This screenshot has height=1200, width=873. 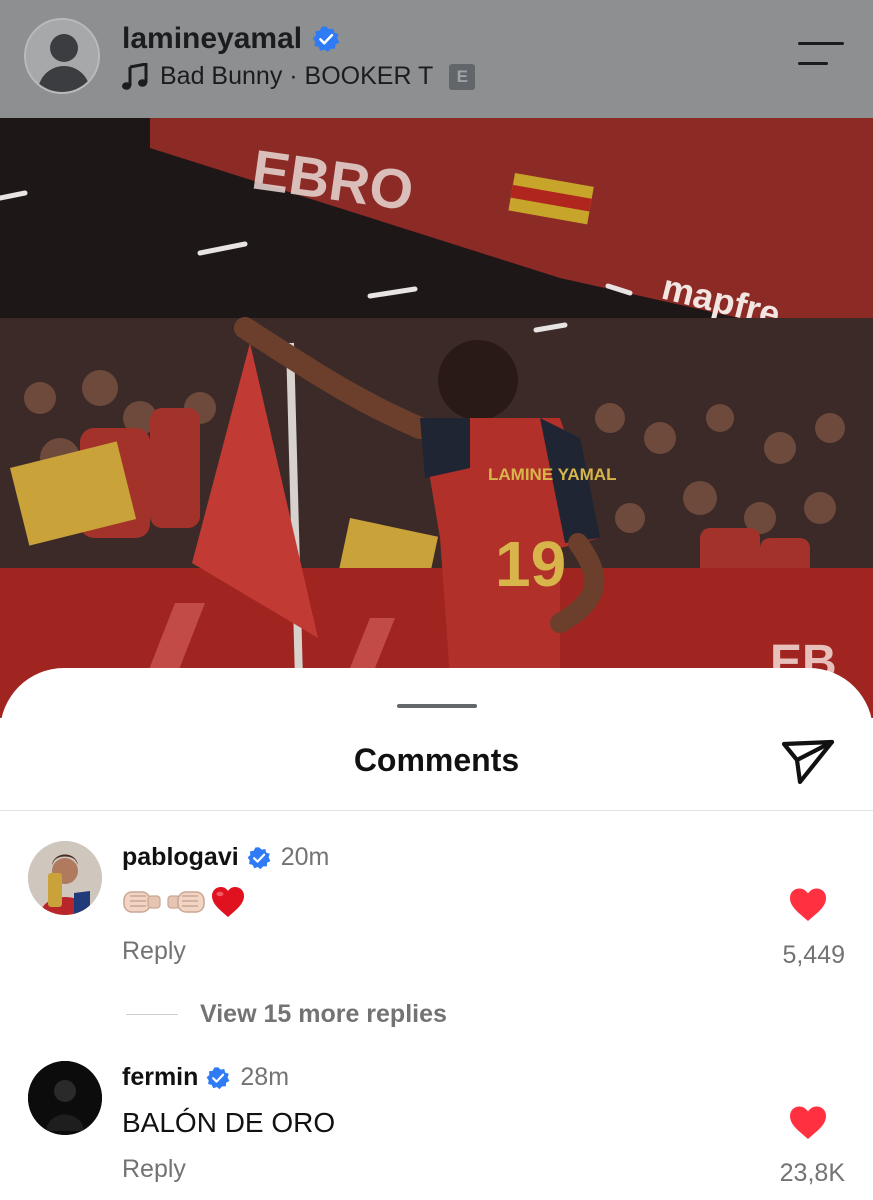 I want to click on comment-text, so click(x=184, y=902).